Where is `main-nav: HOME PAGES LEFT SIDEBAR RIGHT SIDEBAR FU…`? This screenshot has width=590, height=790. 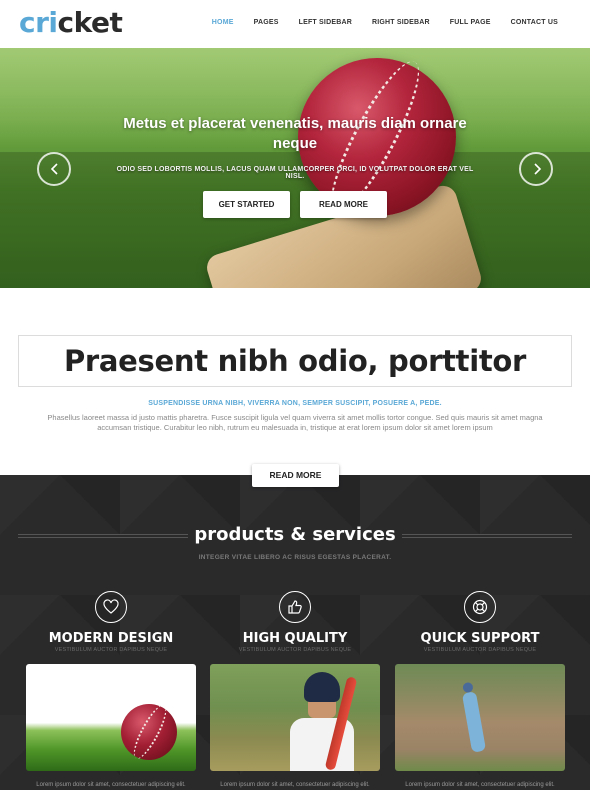 main-nav: HOME PAGES LEFT SIDEBAR RIGHT SIDEBAR FU… is located at coordinates (385, 22).